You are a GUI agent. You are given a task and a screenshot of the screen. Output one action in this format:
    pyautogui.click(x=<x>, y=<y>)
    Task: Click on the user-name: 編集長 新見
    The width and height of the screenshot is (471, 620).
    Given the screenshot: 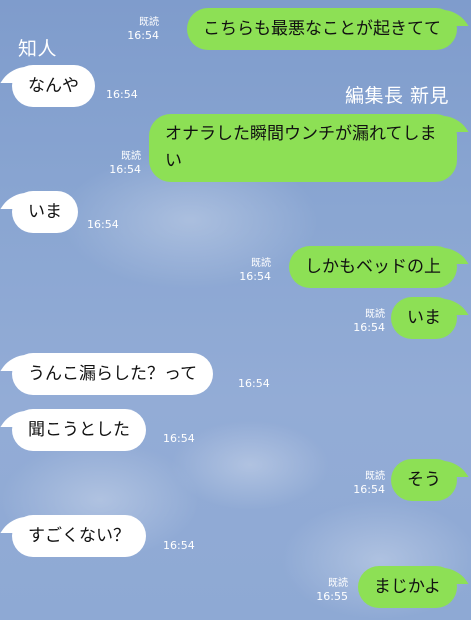 What is the action you would take?
    pyautogui.click(x=396, y=96)
    